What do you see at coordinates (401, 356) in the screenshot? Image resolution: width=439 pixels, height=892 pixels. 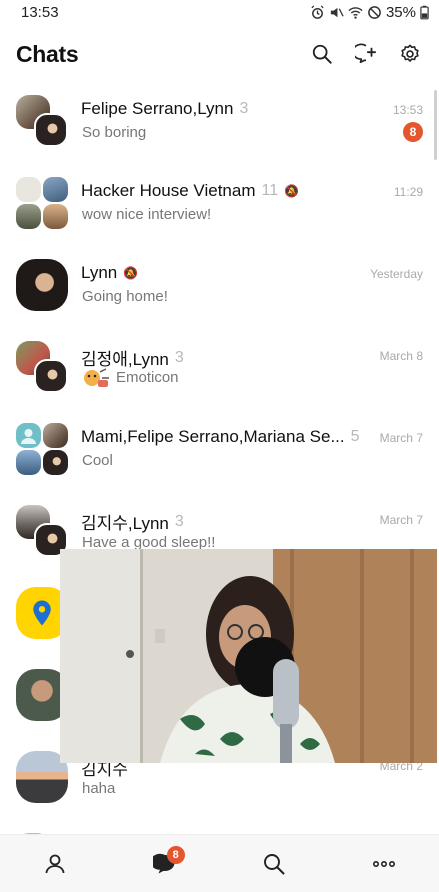 I see `chat-time: March 8` at bounding box center [401, 356].